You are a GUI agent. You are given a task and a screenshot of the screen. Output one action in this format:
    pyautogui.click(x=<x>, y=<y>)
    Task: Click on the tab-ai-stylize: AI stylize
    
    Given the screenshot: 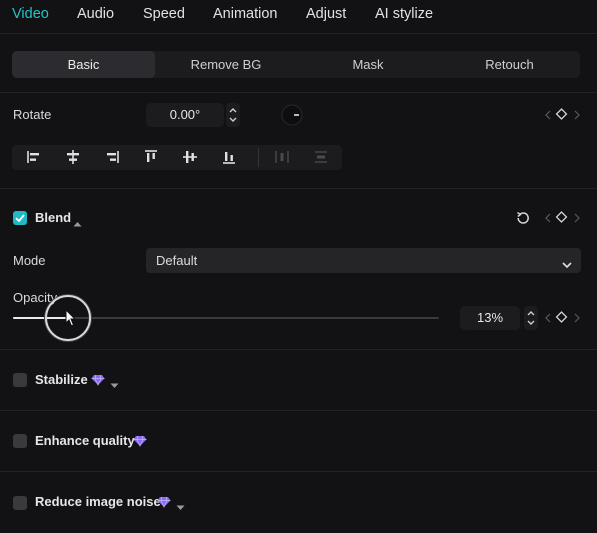 What is the action you would take?
    pyautogui.click(x=404, y=14)
    